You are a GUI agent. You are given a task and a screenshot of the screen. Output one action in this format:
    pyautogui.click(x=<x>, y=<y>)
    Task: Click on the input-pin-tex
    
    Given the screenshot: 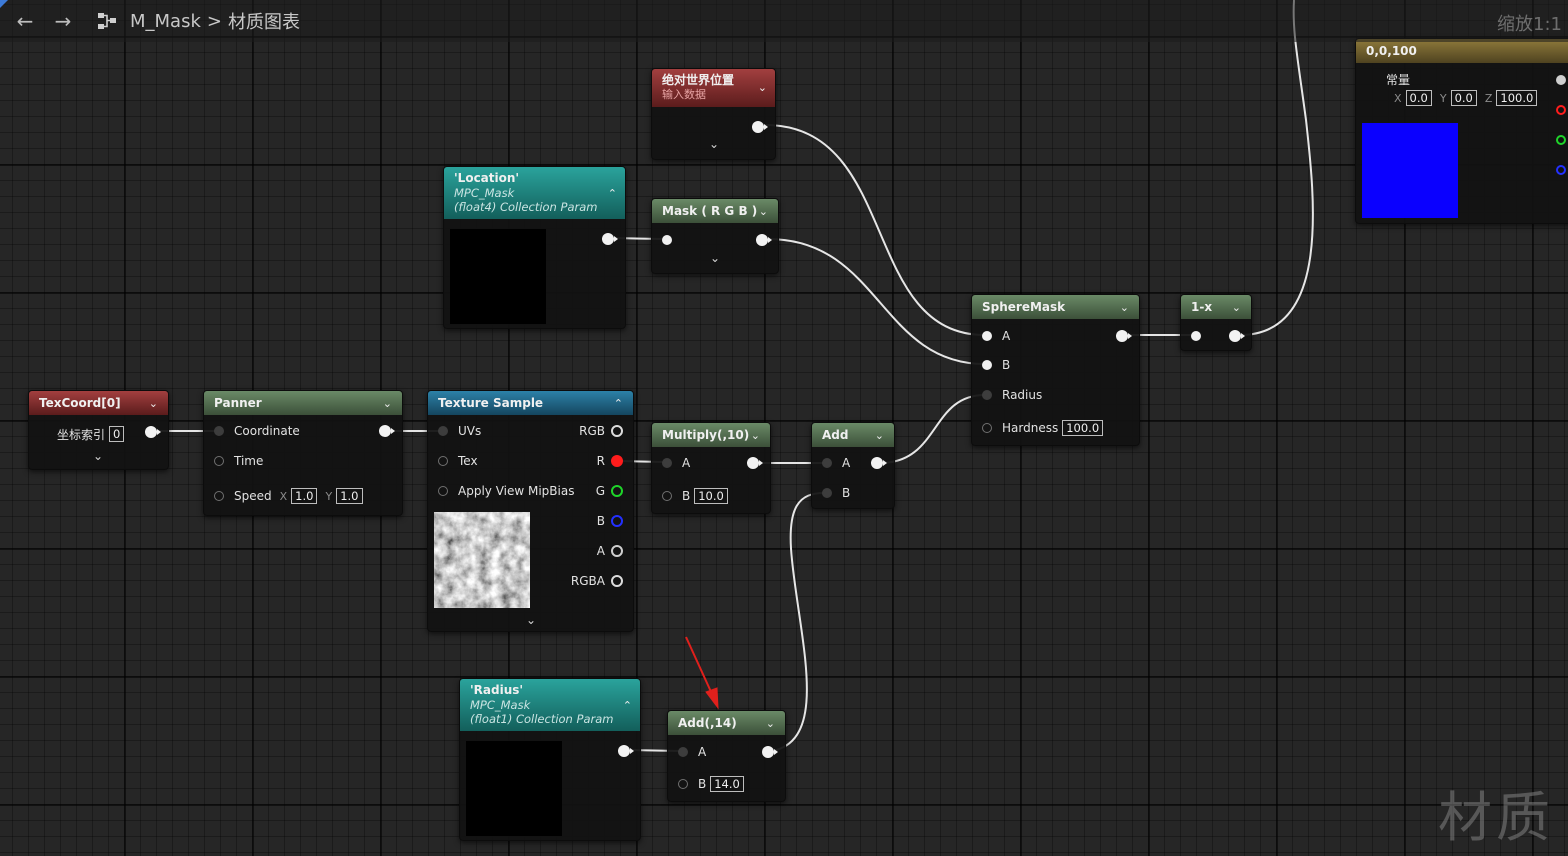 What is the action you would take?
    pyautogui.click(x=443, y=461)
    